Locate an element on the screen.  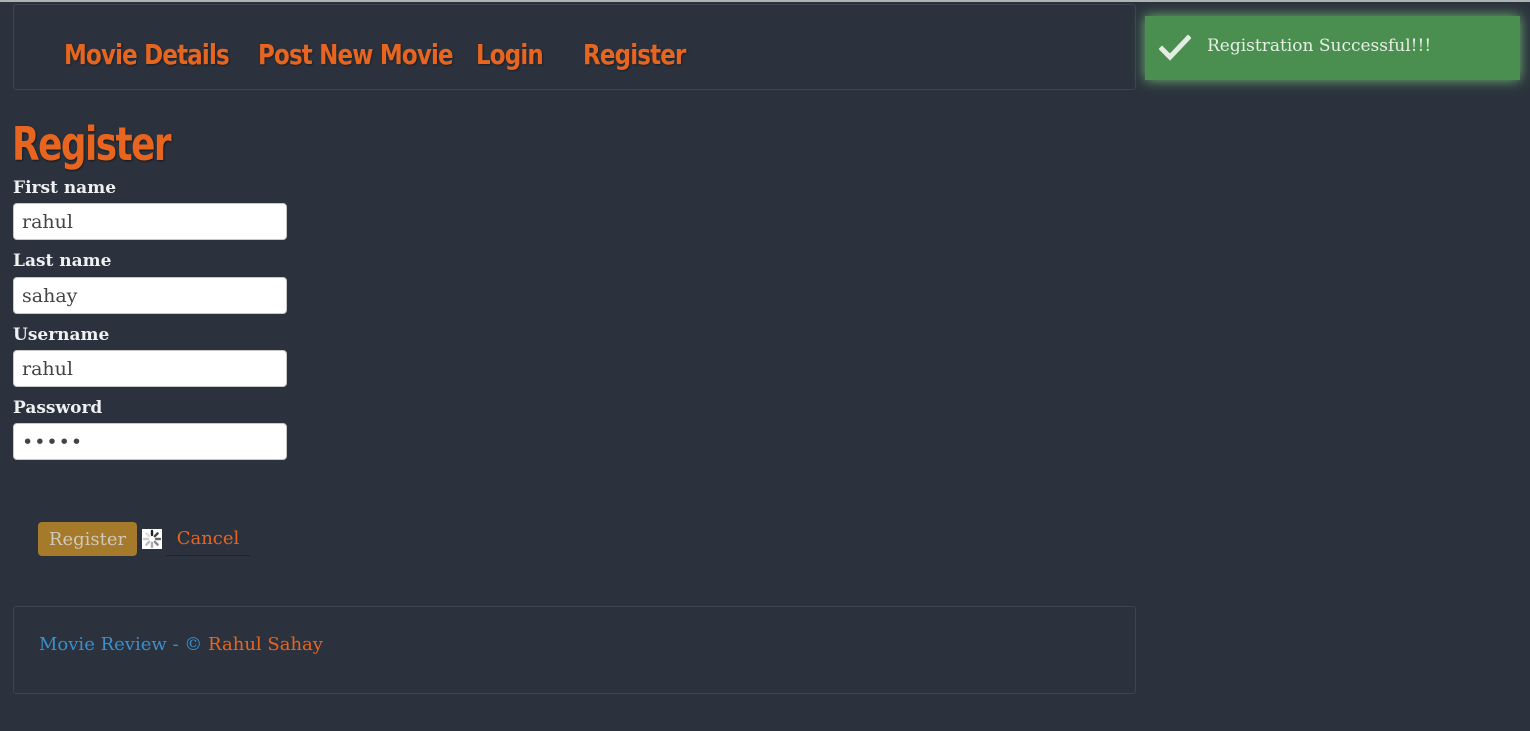
nav-login: Login is located at coordinates (510, 55).